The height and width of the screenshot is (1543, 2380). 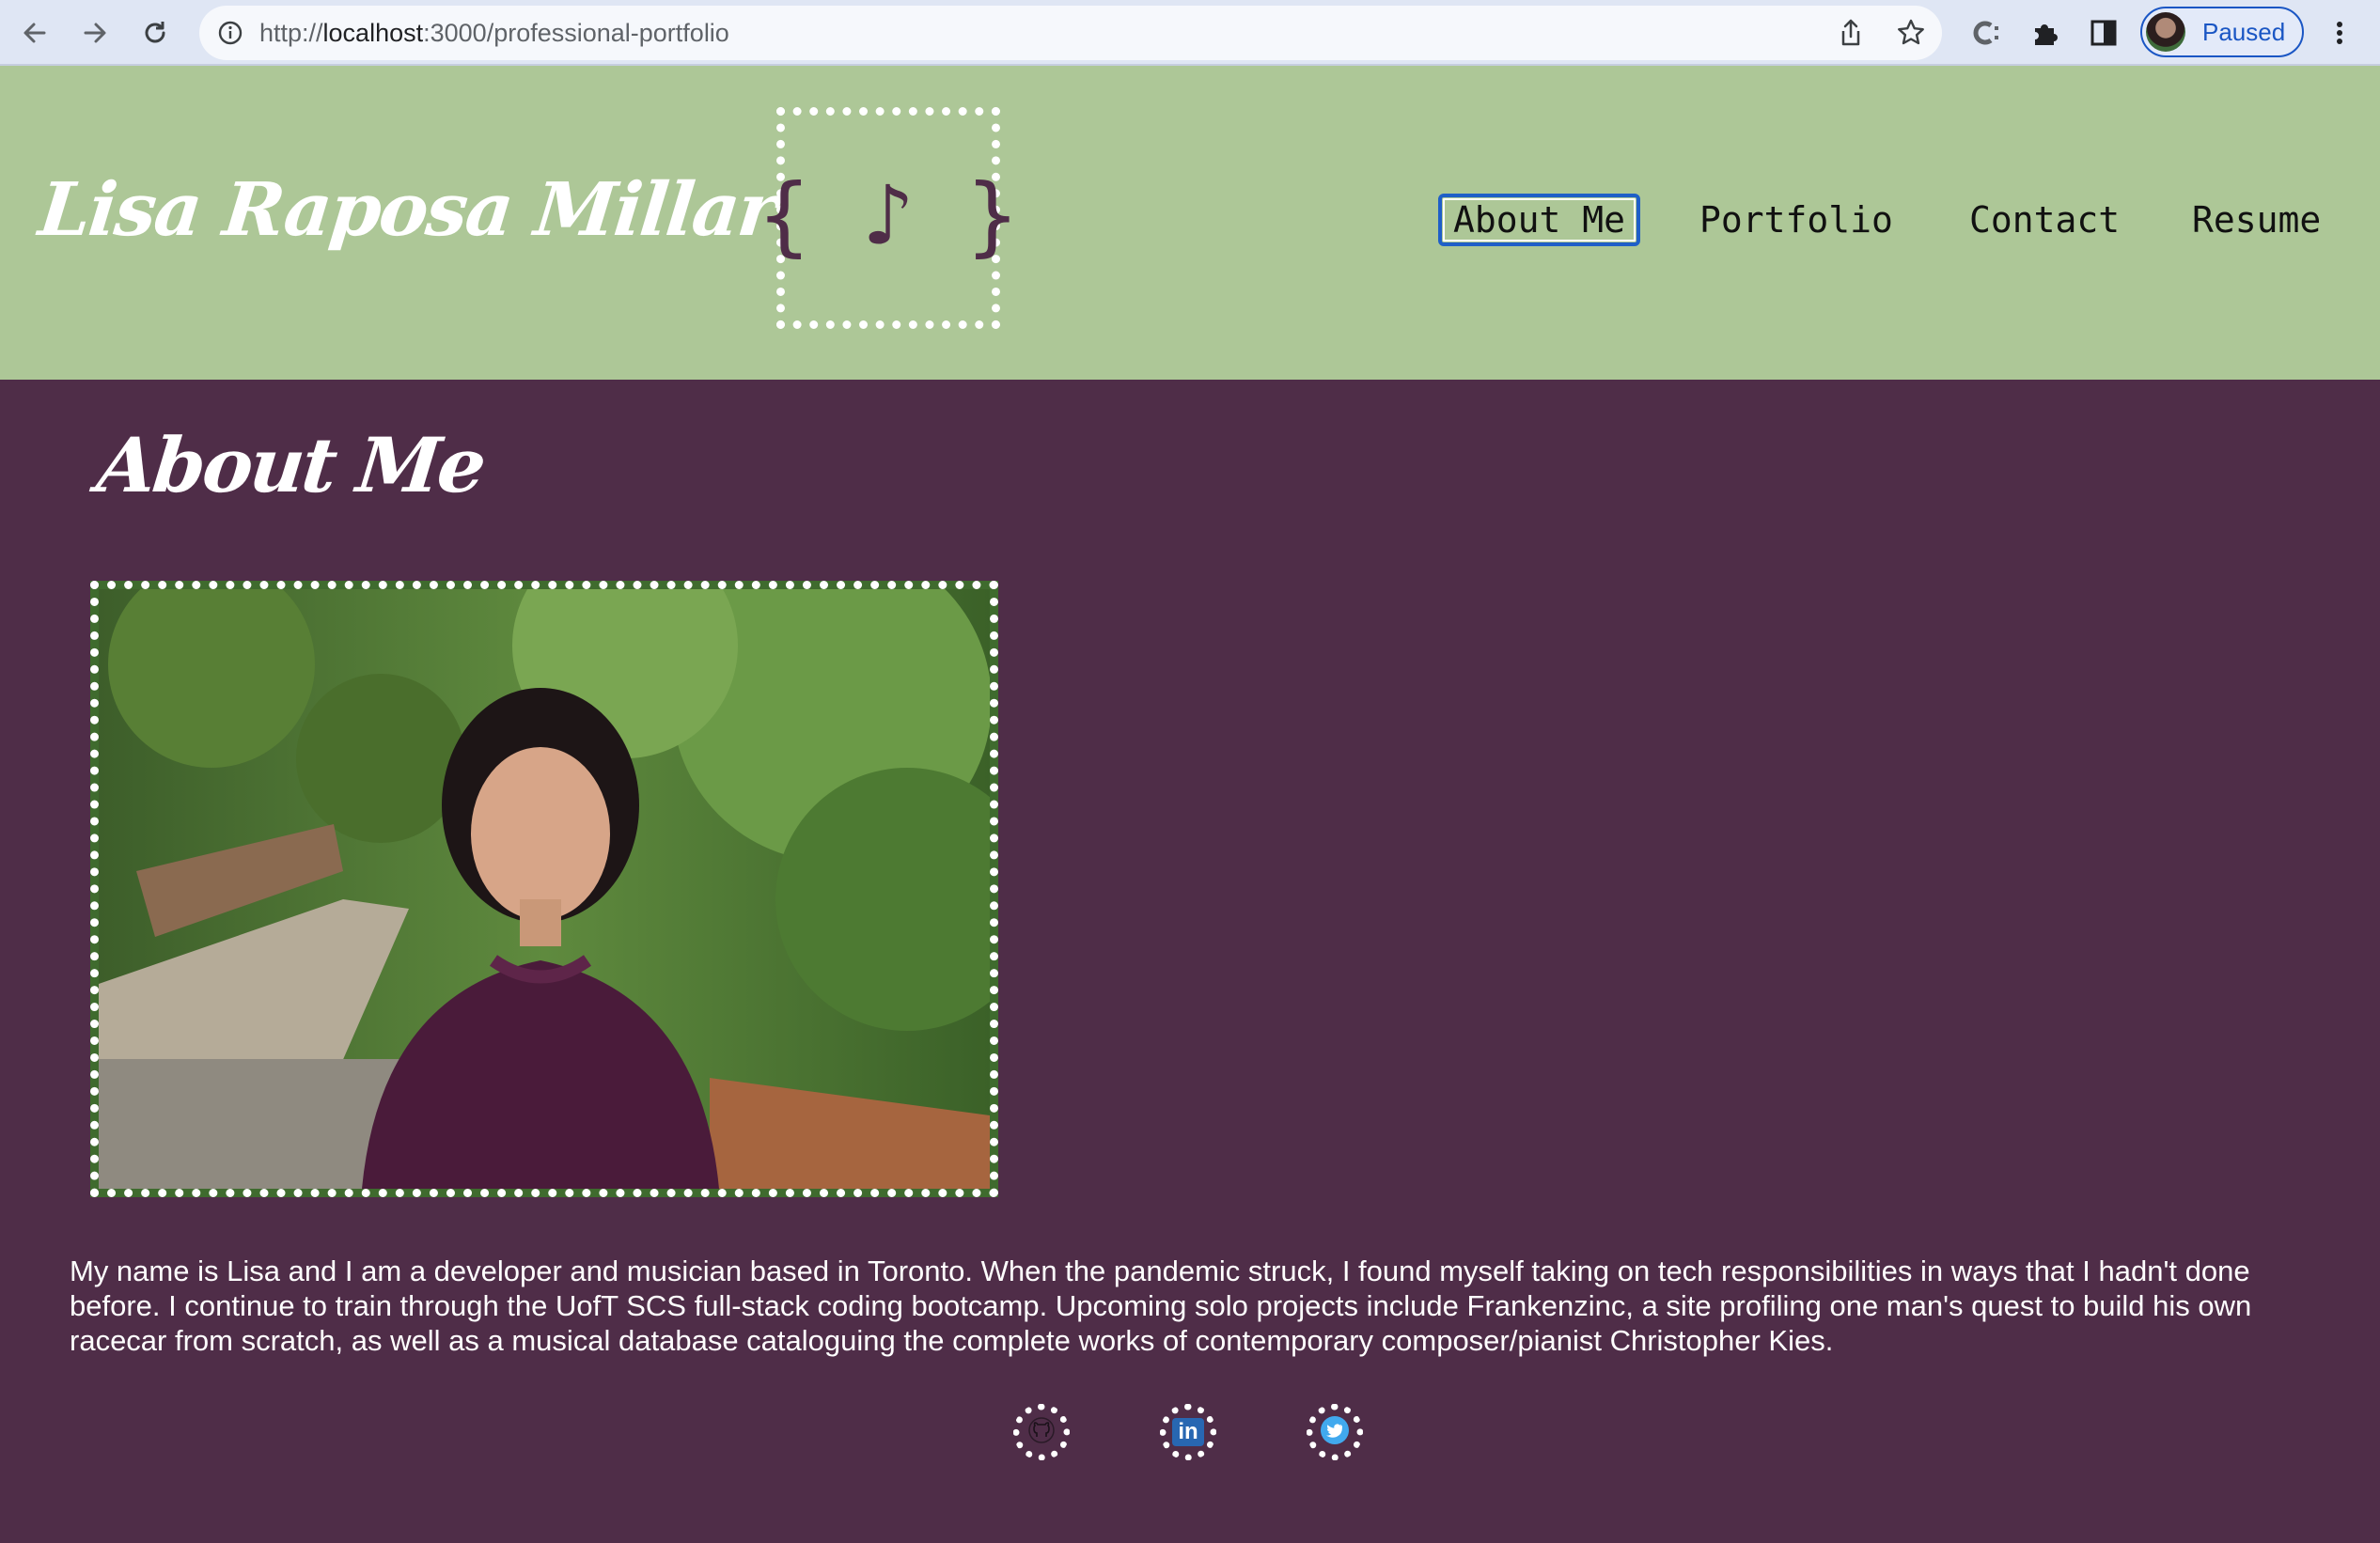 I want to click on kebab-menu-icon, so click(x=2339, y=33).